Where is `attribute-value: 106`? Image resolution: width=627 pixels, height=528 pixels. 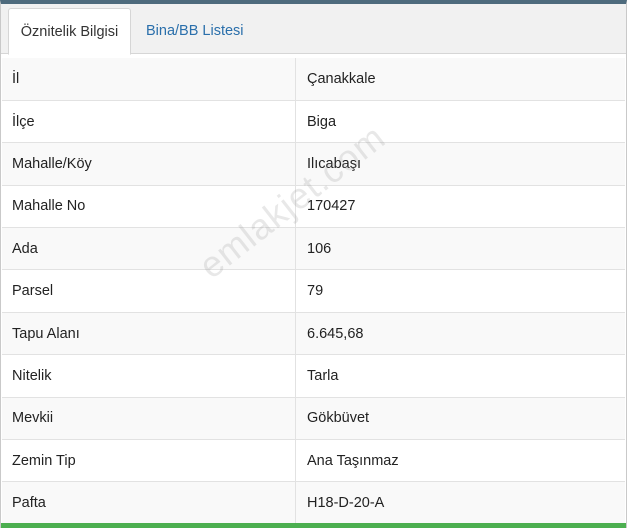
attribute-value: 106 is located at coordinates (460, 249).